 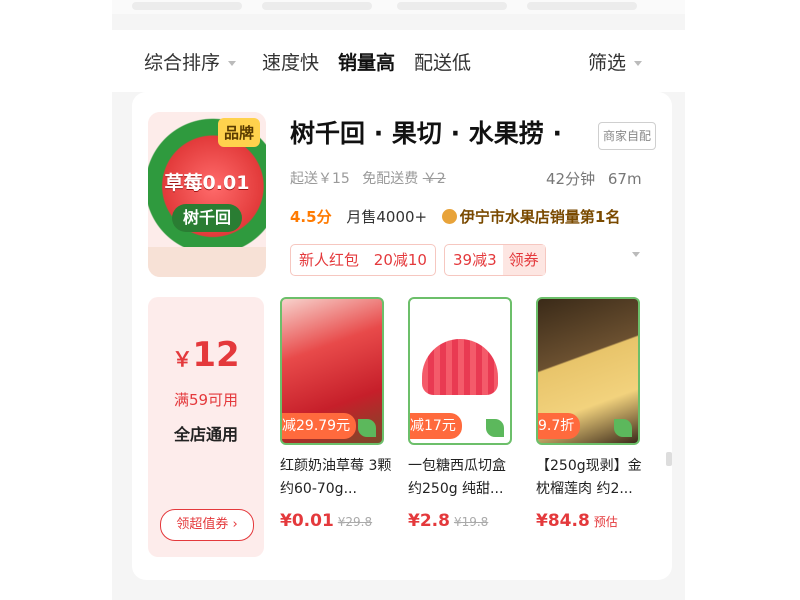 What do you see at coordinates (355, 522) in the screenshot?
I see `original-price: ¥29.8` at bounding box center [355, 522].